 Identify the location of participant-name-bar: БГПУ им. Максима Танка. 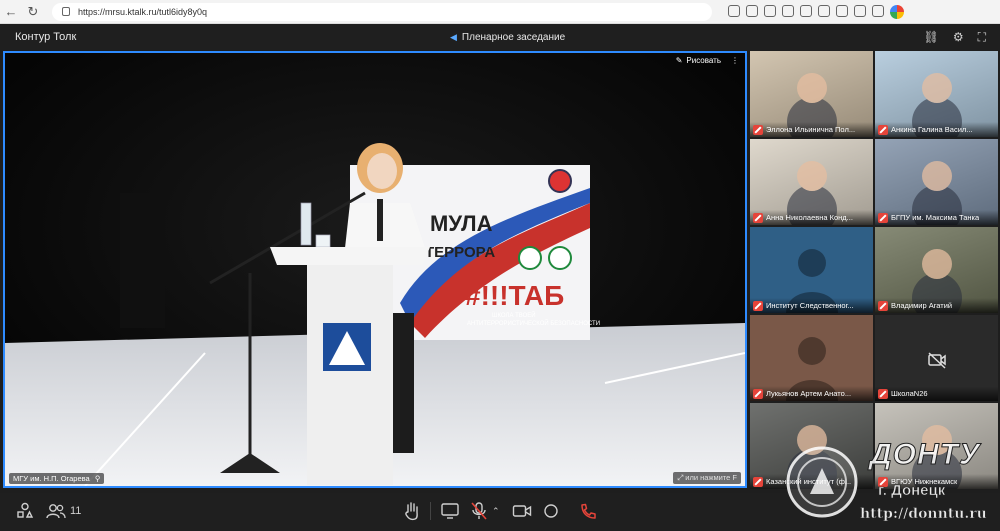
(936, 217).